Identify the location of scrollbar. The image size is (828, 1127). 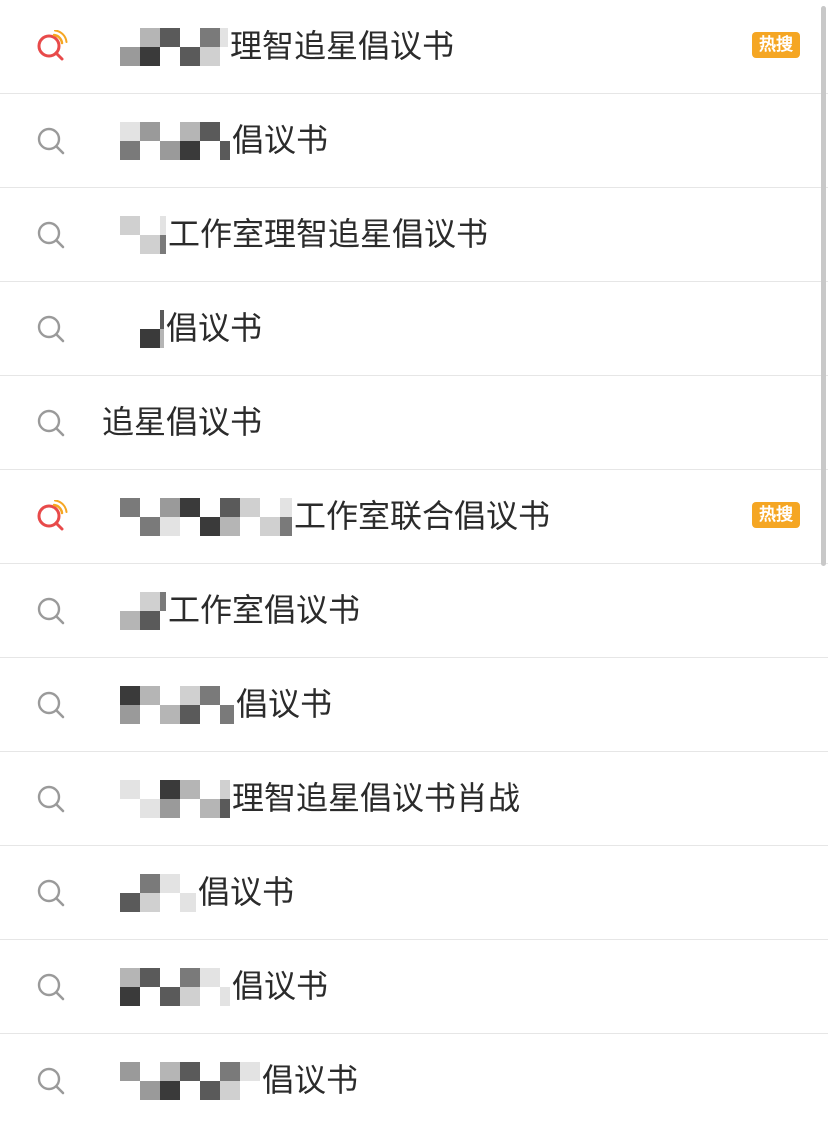
(823, 286).